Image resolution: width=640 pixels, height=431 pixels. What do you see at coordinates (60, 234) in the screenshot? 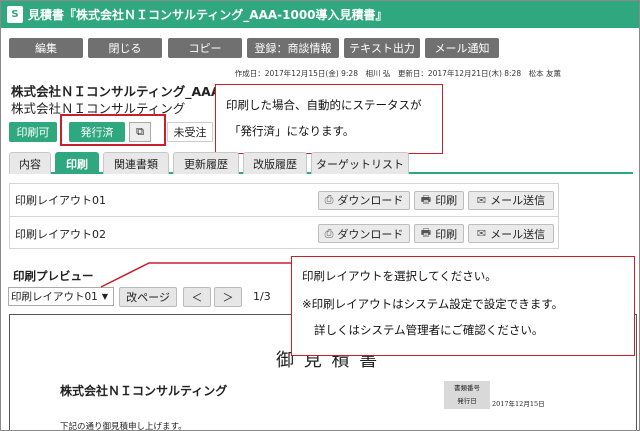
I see `layout-name: 印刷レイアウト02` at bounding box center [60, 234].